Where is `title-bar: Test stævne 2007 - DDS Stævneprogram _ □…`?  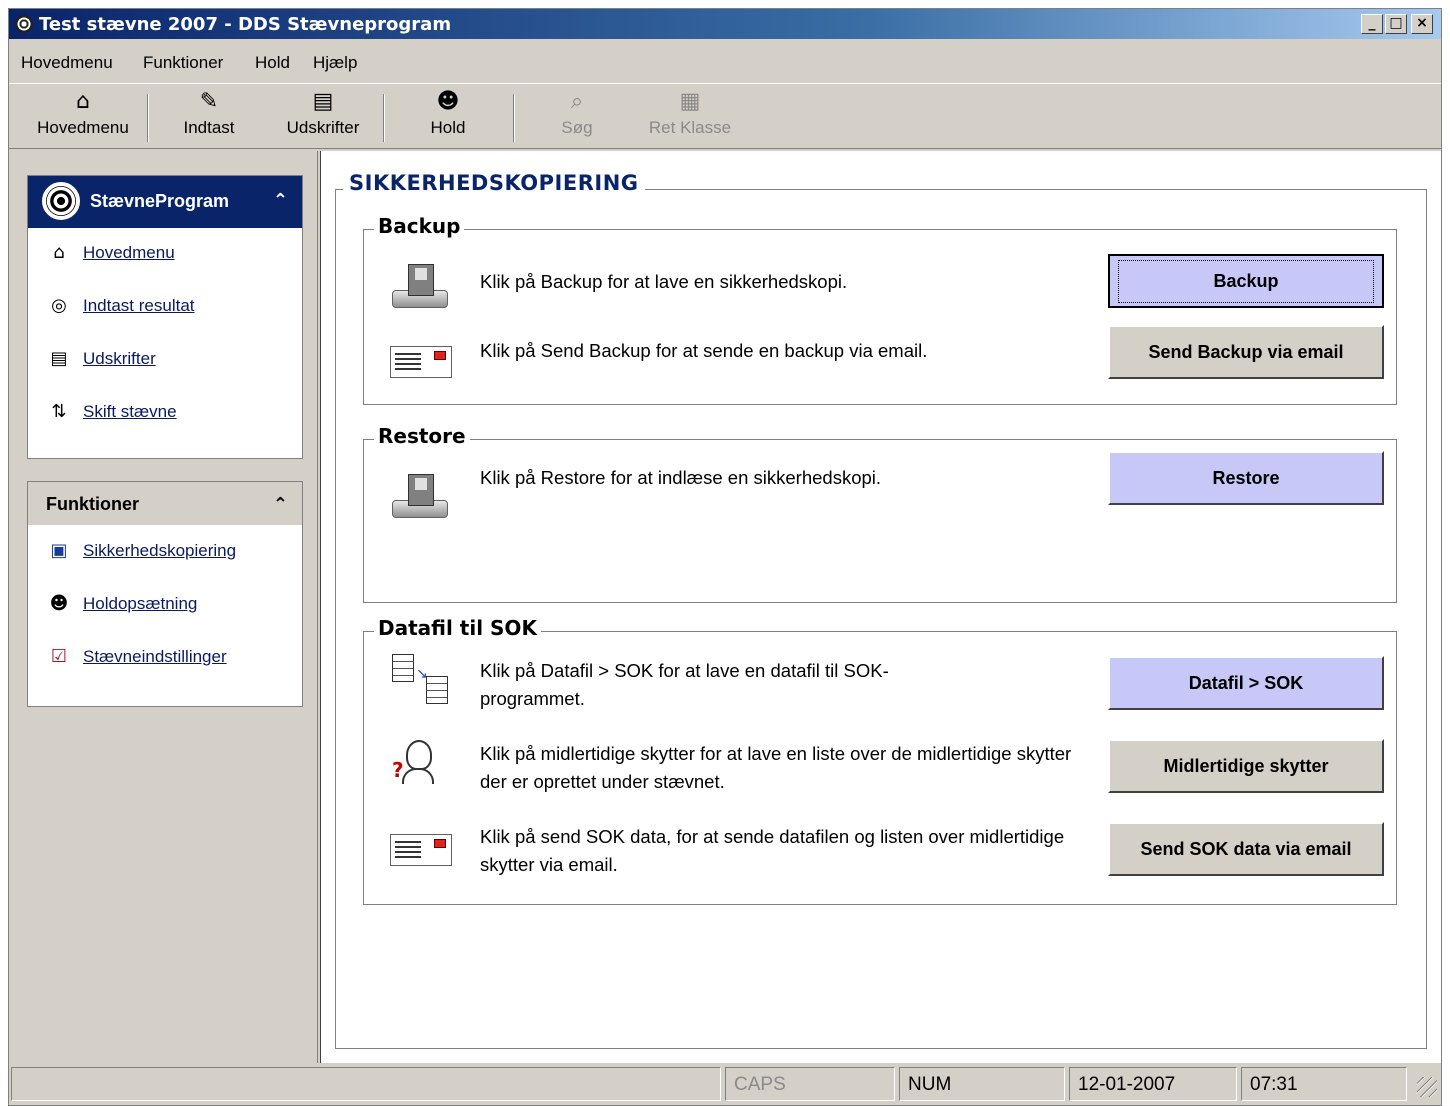
title-bar: Test stævne 2007 - DDS Stævneprogram _ □… is located at coordinates (725, 24).